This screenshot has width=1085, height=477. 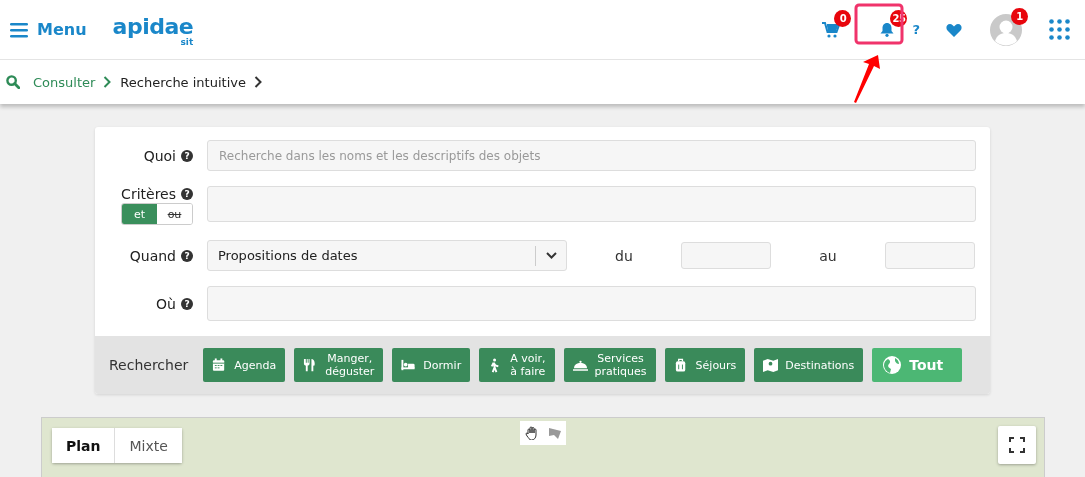 What do you see at coordinates (591, 155) in the screenshot?
I see `search-input-field: Recherche dans les noms et les descriptifs des objets` at bounding box center [591, 155].